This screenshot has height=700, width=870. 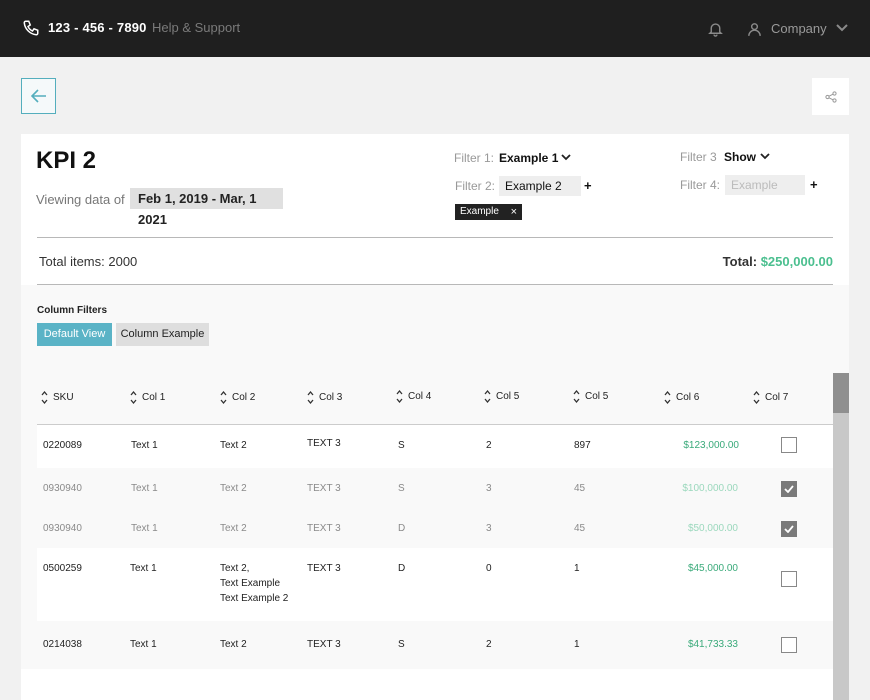 I want to click on filter-4-label: Filter 4:, so click(x=700, y=185).